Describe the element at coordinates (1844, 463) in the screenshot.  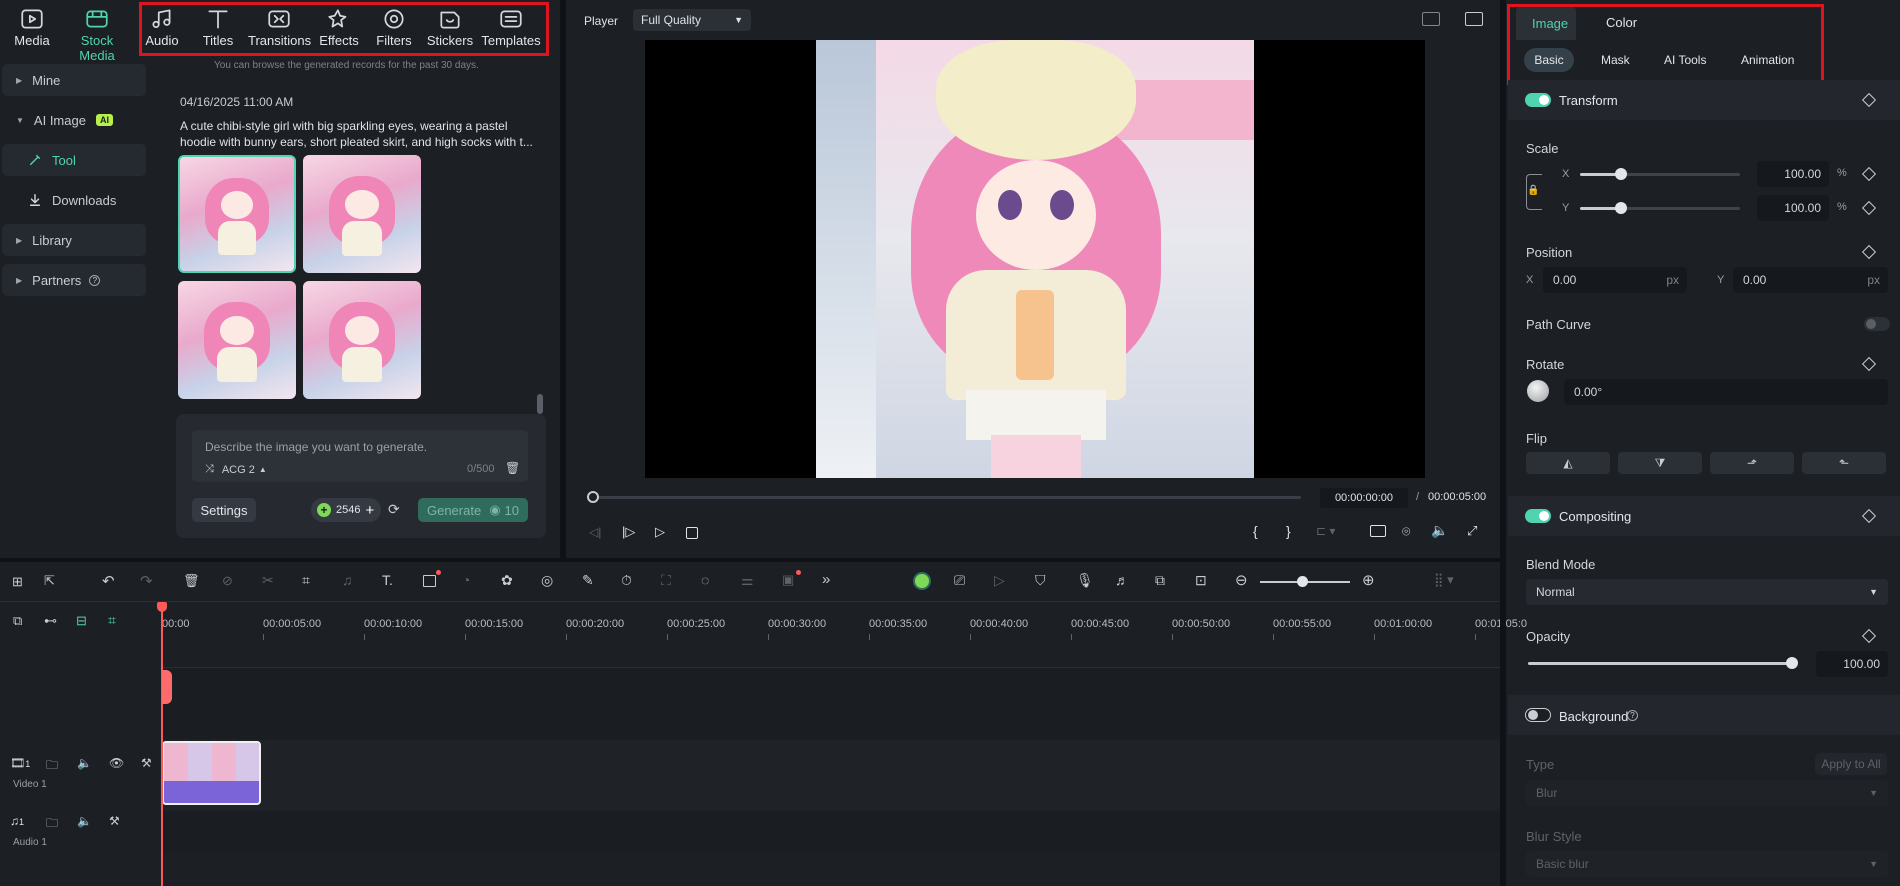
I see `rotate-left-button: ⬑` at that location.